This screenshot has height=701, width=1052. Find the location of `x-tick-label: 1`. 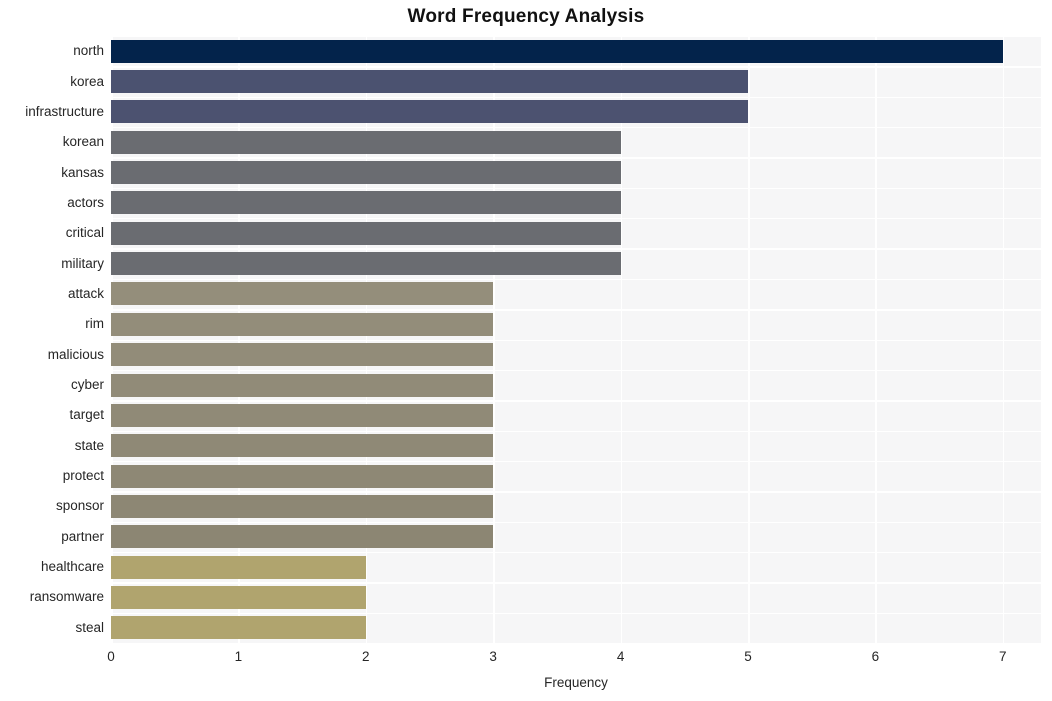

x-tick-label: 1 is located at coordinates (238, 656).